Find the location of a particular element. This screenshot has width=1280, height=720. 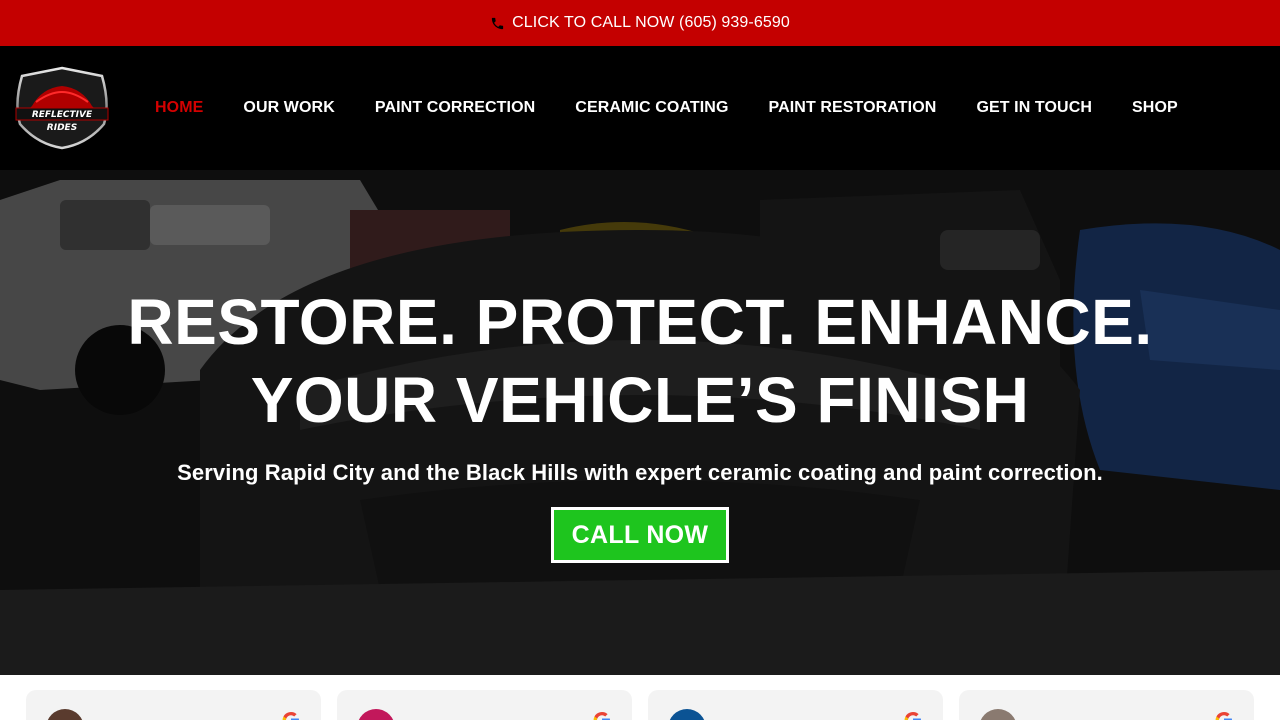

call-now-bar: CLICK TO CALL NOW (605) 939-6590 is located at coordinates (640, 23).